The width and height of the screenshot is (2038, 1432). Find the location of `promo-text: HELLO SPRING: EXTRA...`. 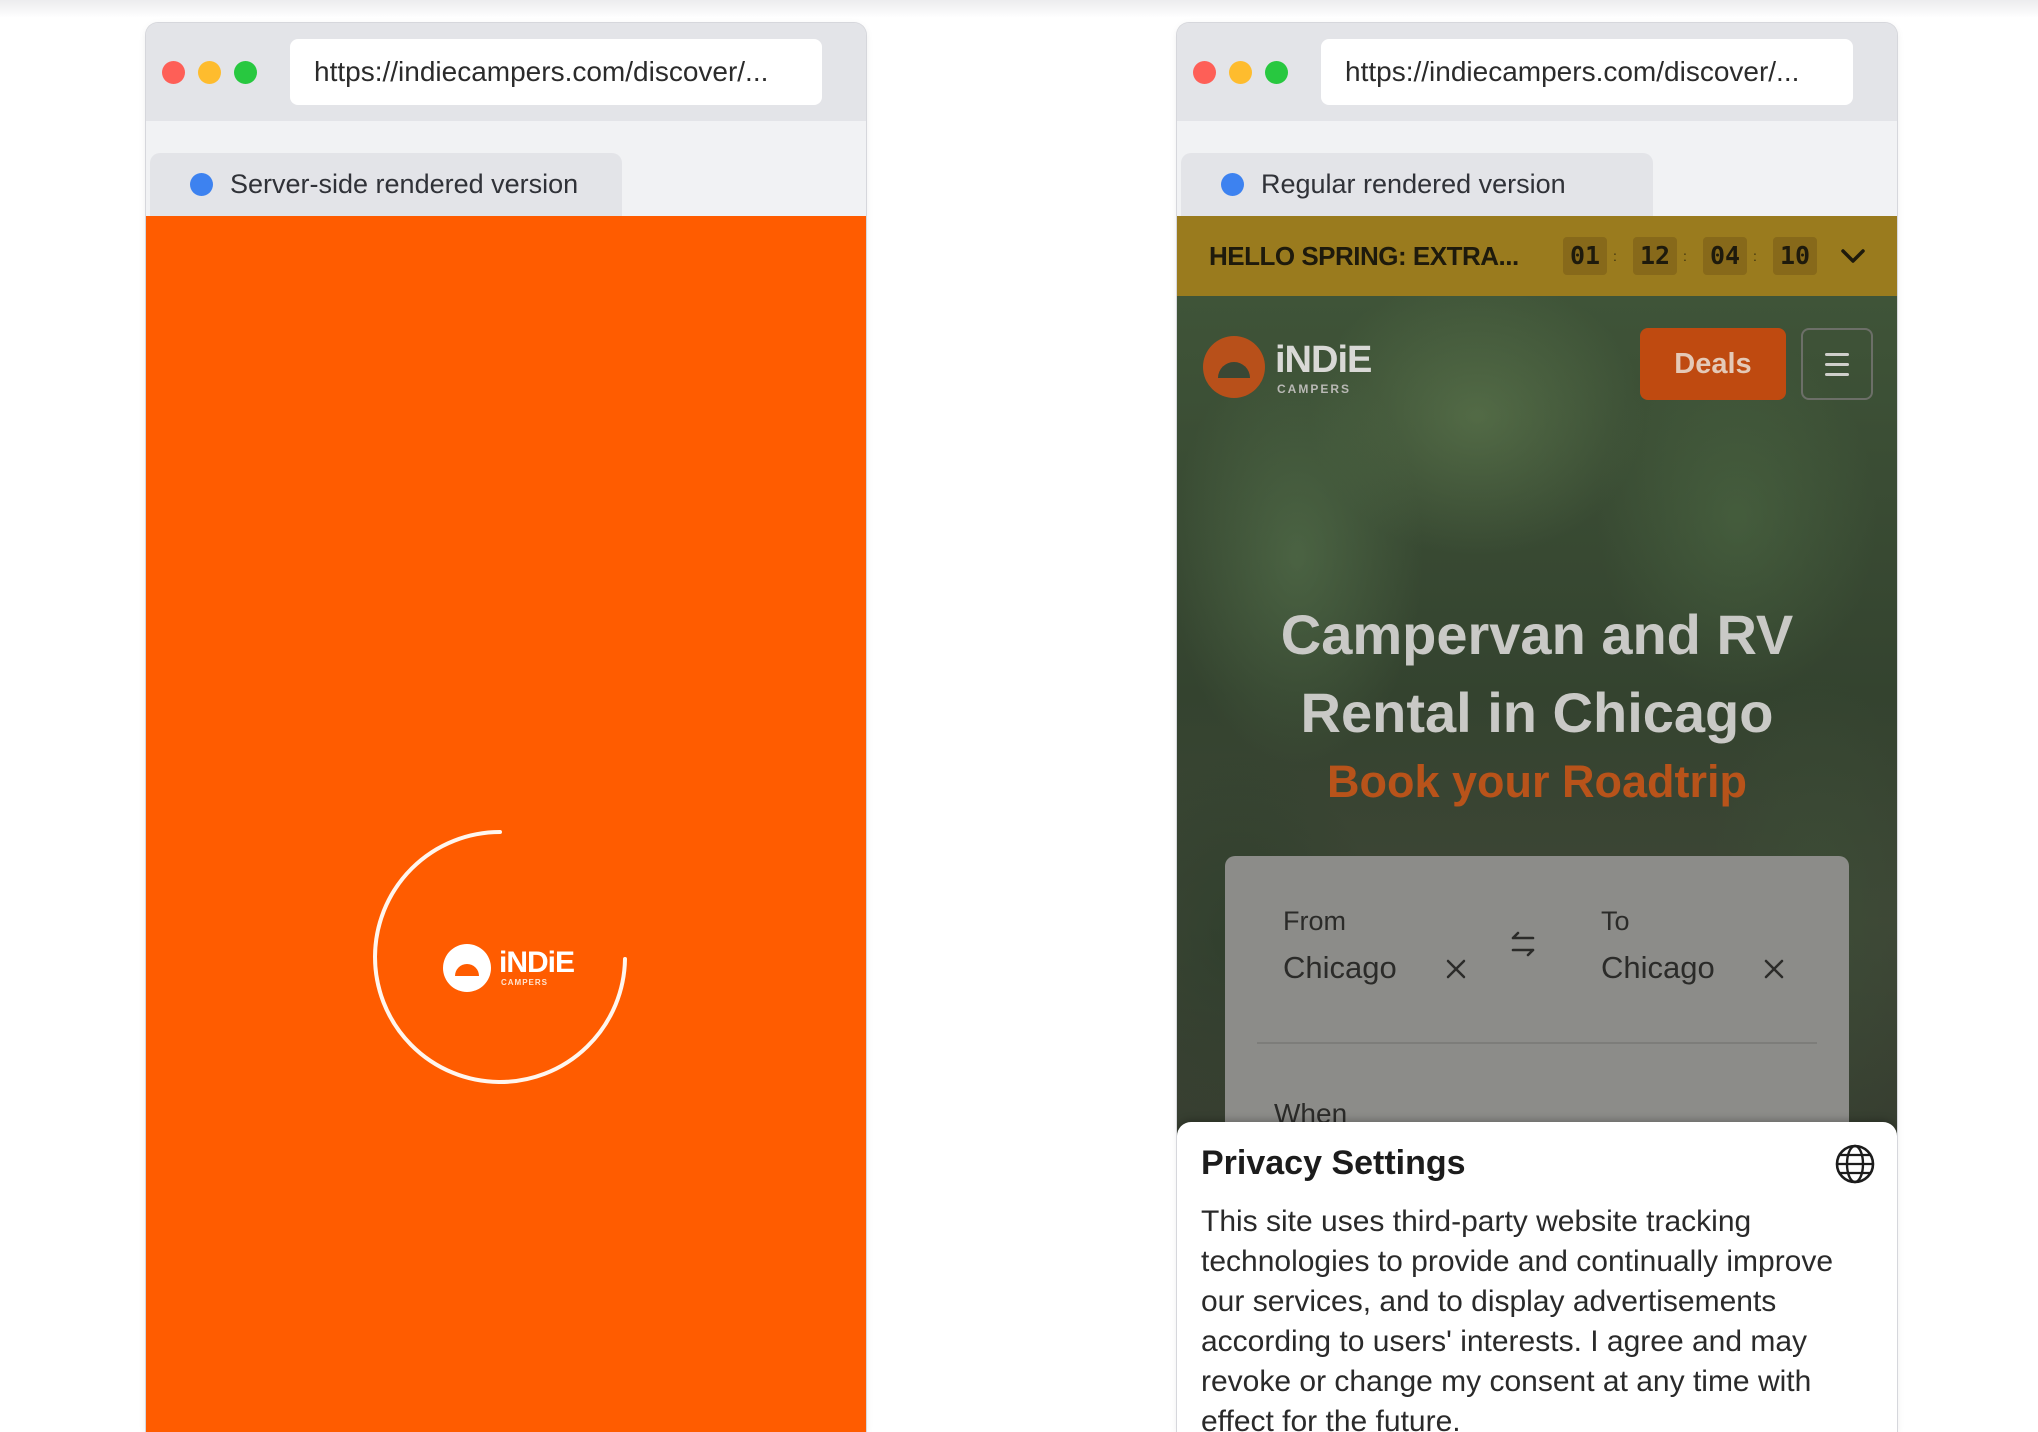

promo-text: HELLO SPRING: EXTRA... is located at coordinates (1364, 256).